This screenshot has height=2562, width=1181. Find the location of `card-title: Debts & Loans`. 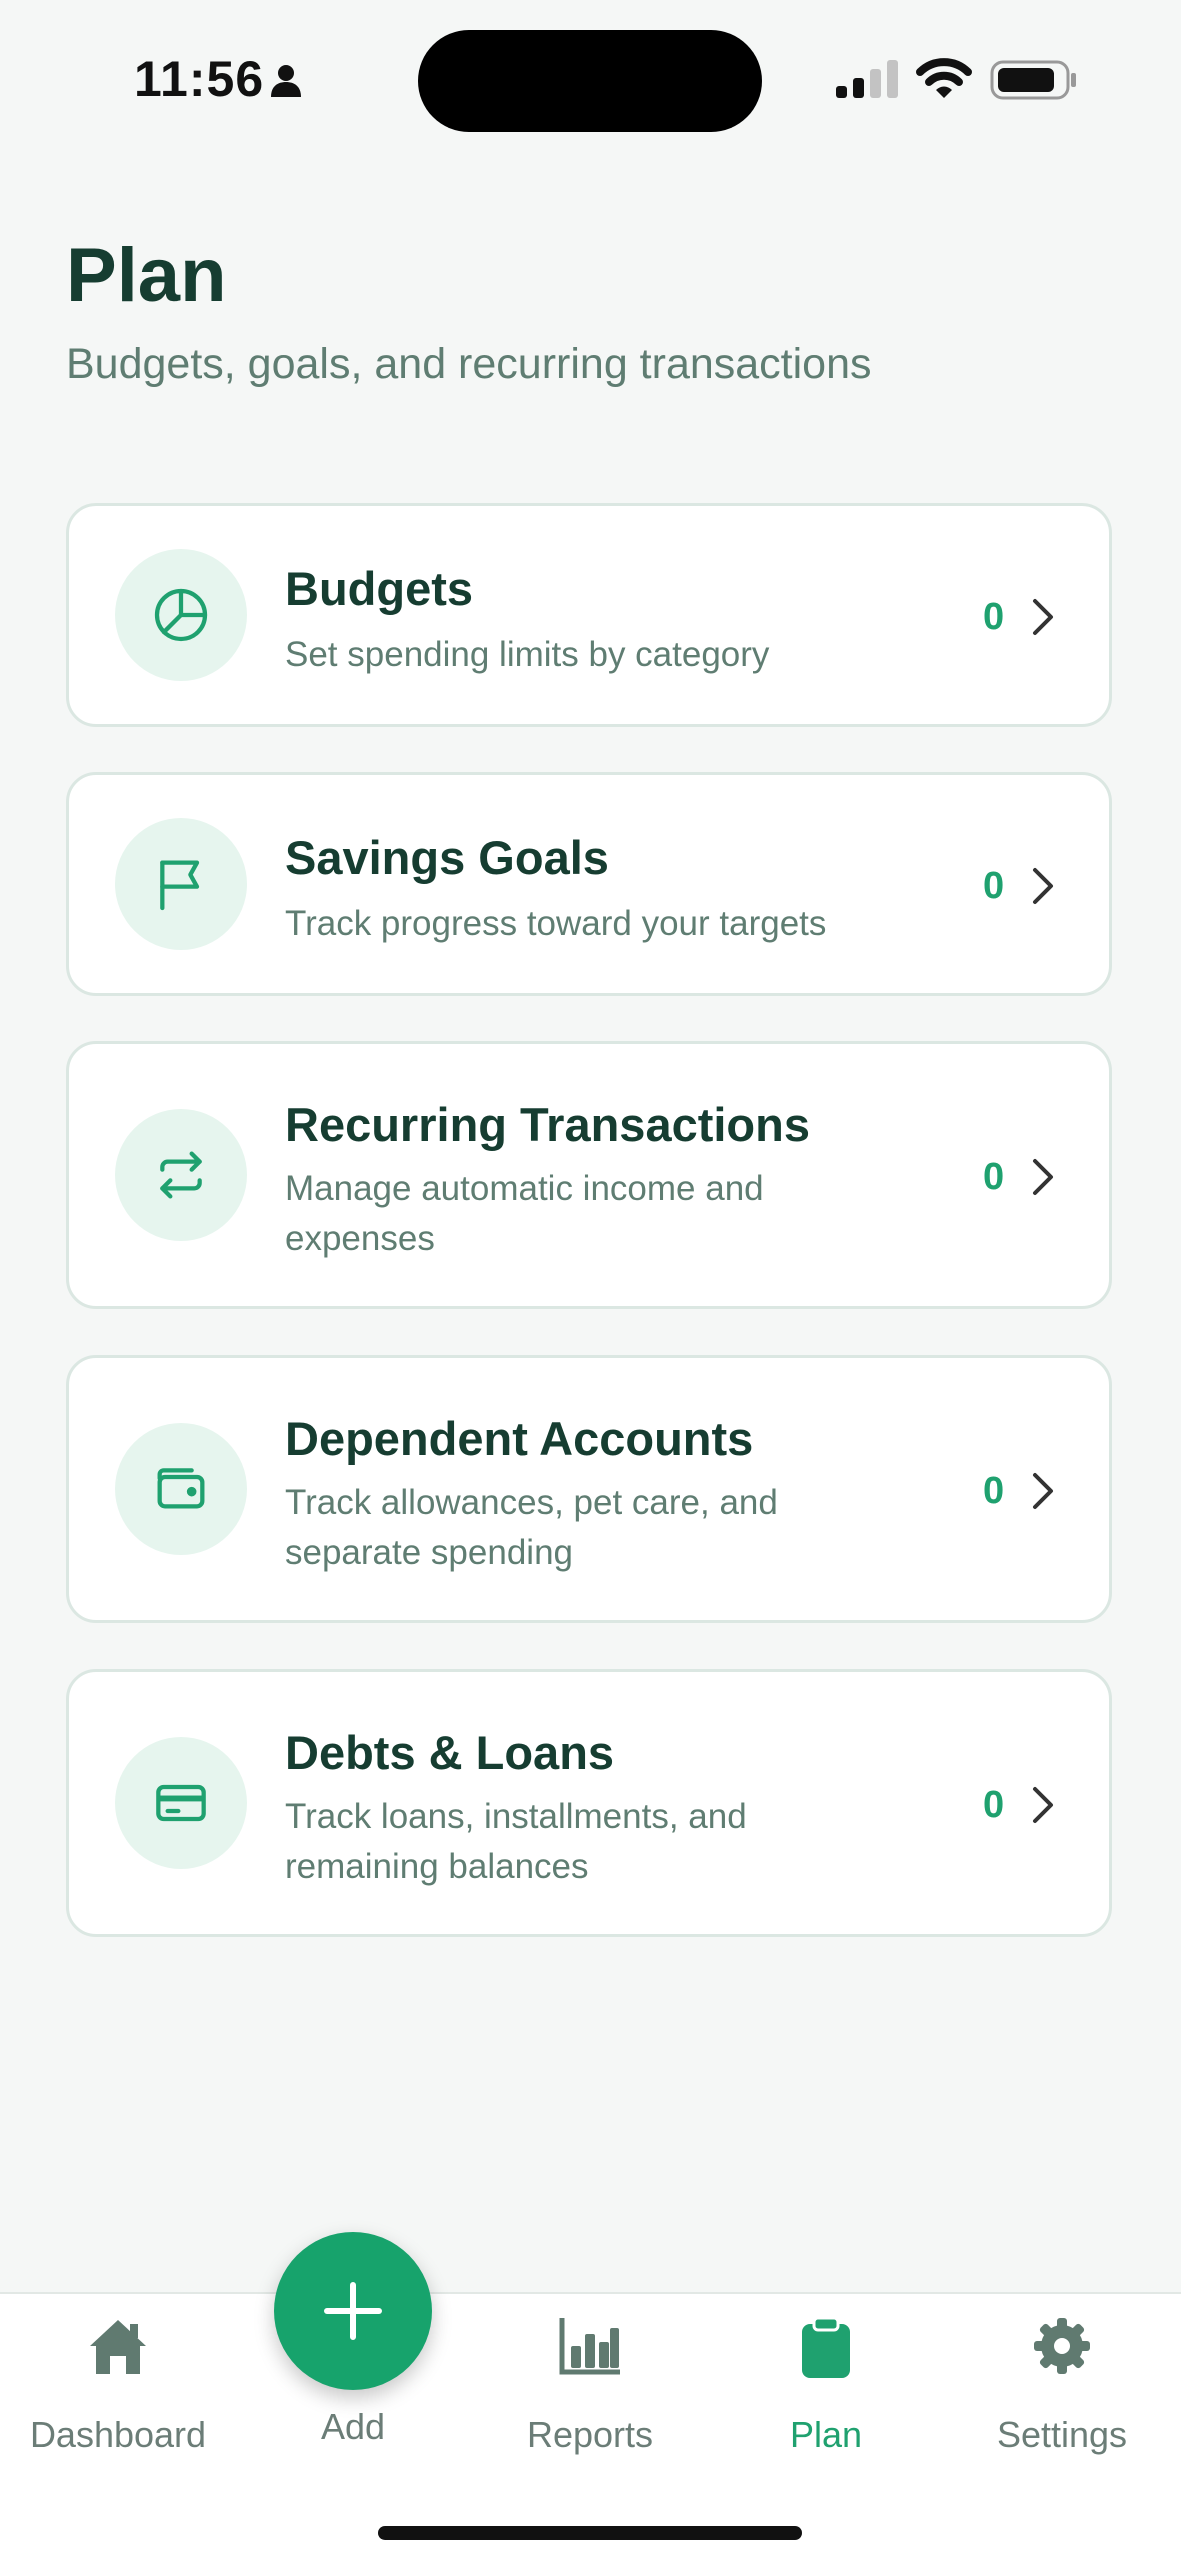

card-title: Debts & Loans is located at coordinates (450, 1752).